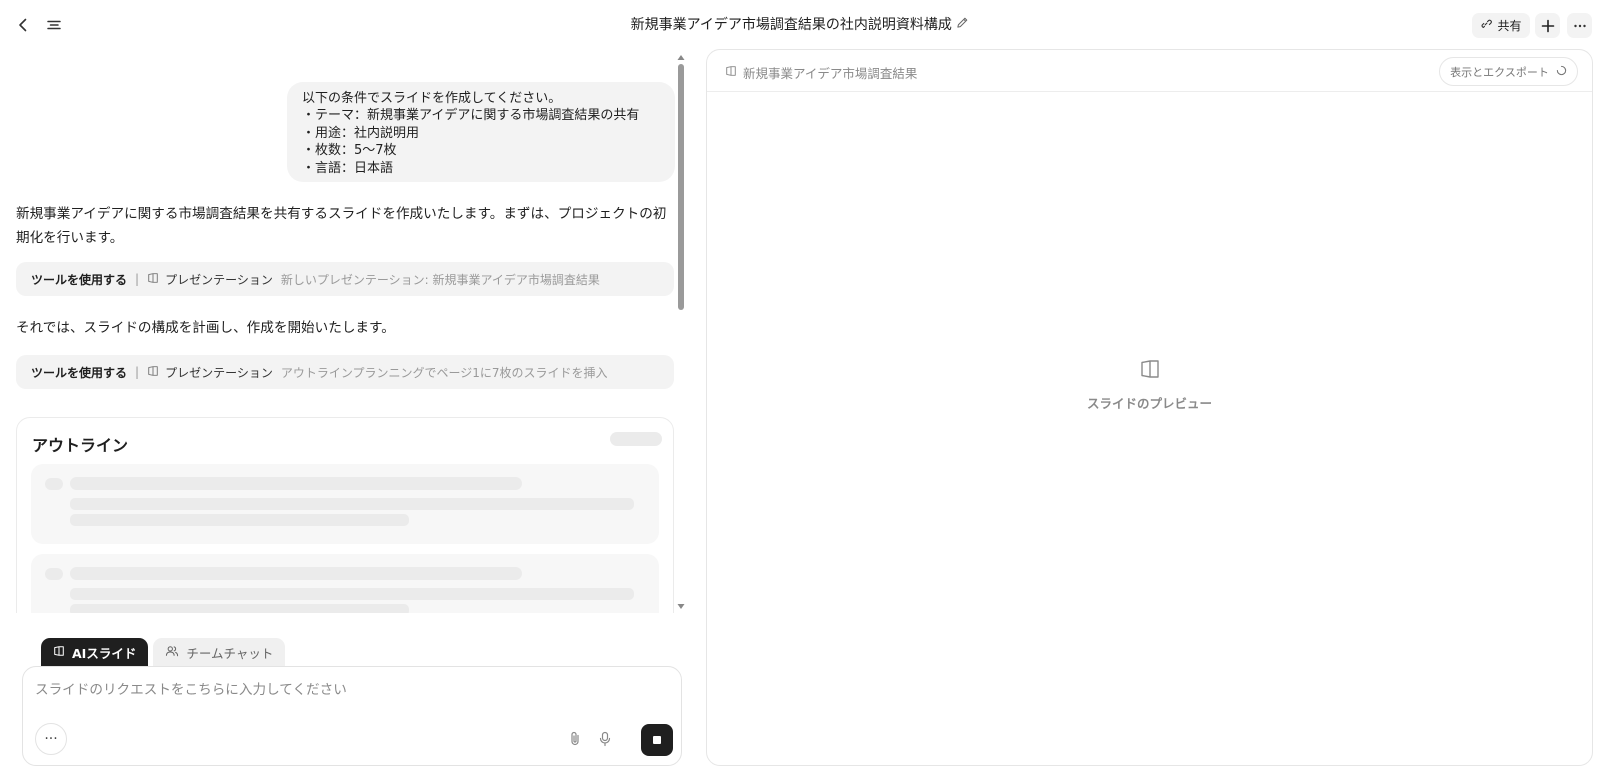 This screenshot has width=1600, height=778. I want to click on message-composer: ···, so click(352, 716).